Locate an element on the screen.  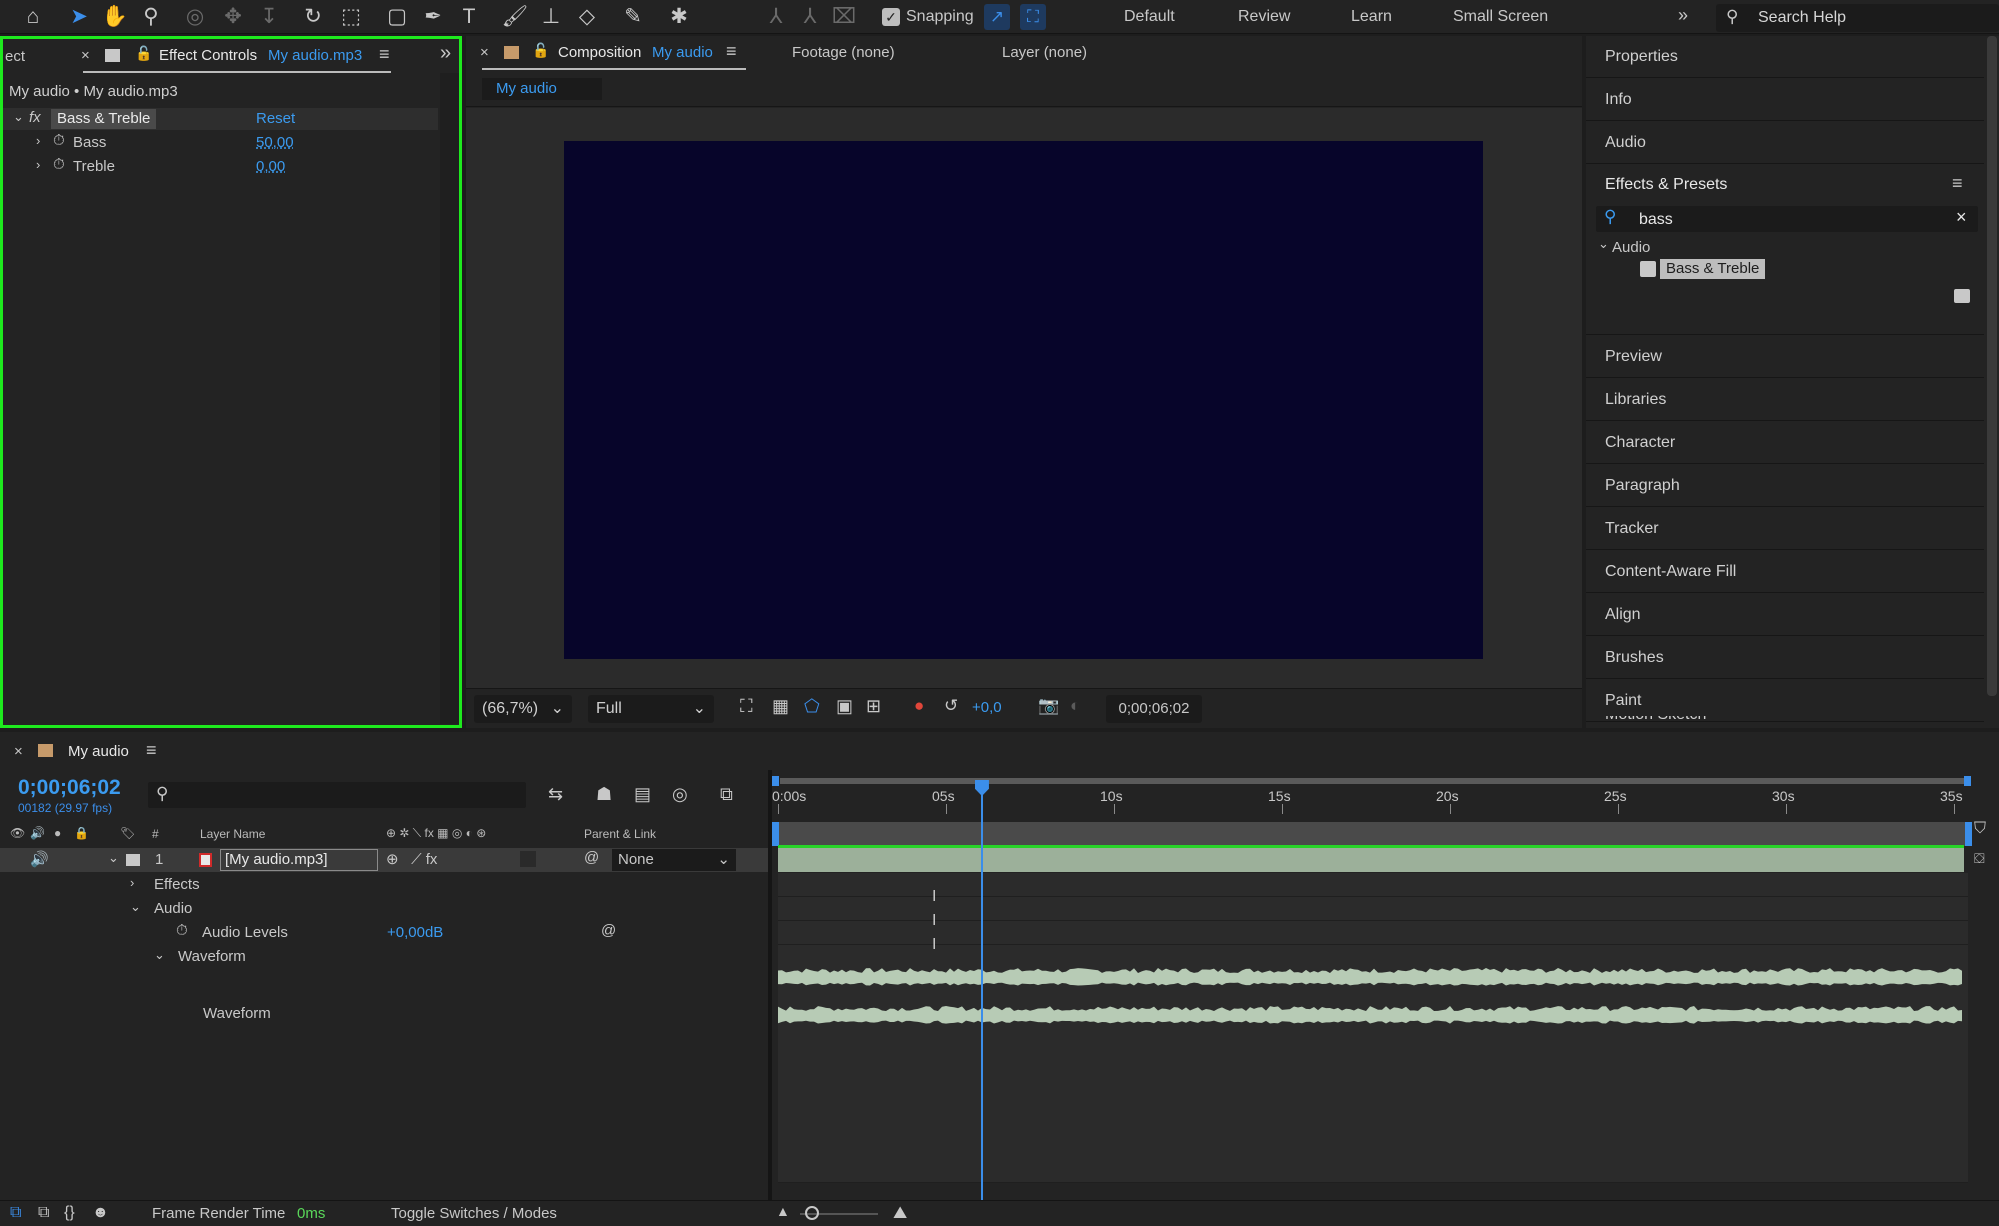
graph-editor-icon: ⧉ is located at coordinates (726, 794).